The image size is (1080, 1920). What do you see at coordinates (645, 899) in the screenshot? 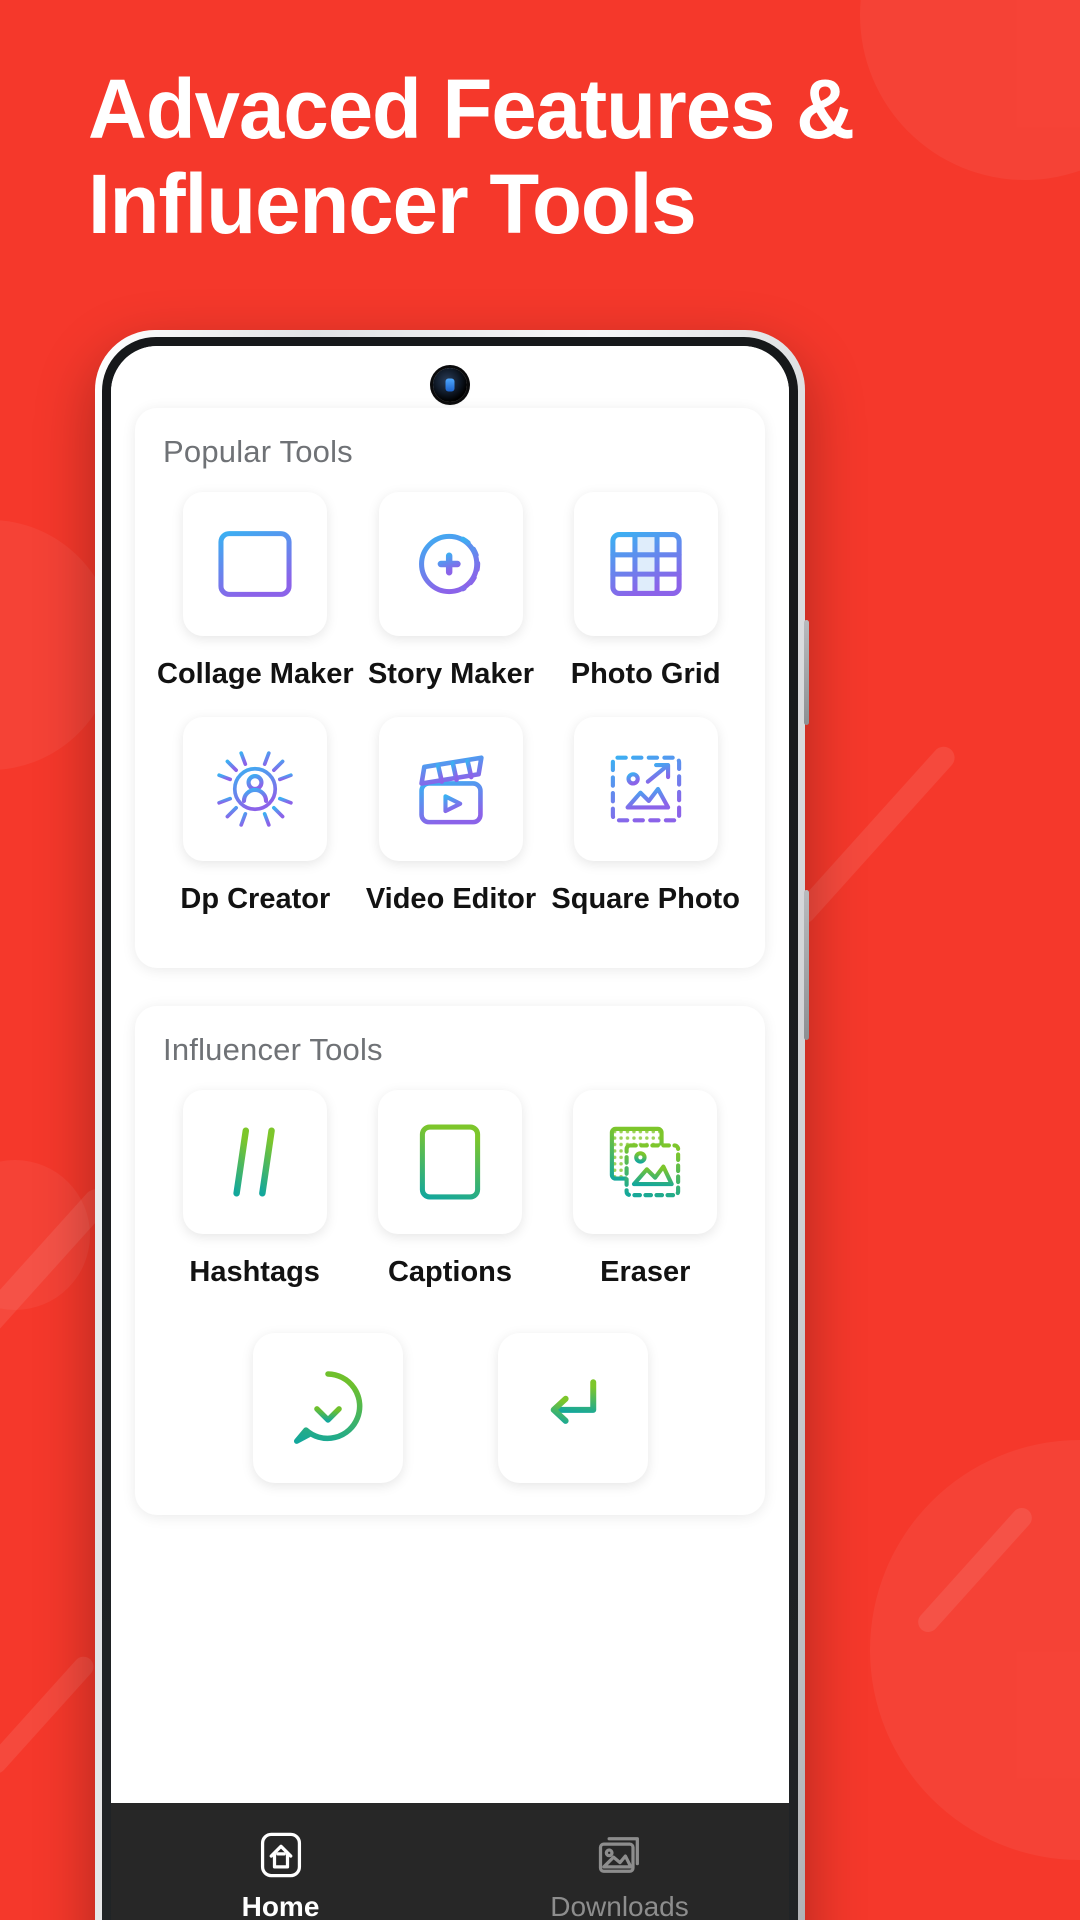
I see `tool-label: Square Photo` at bounding box center [645, 899].